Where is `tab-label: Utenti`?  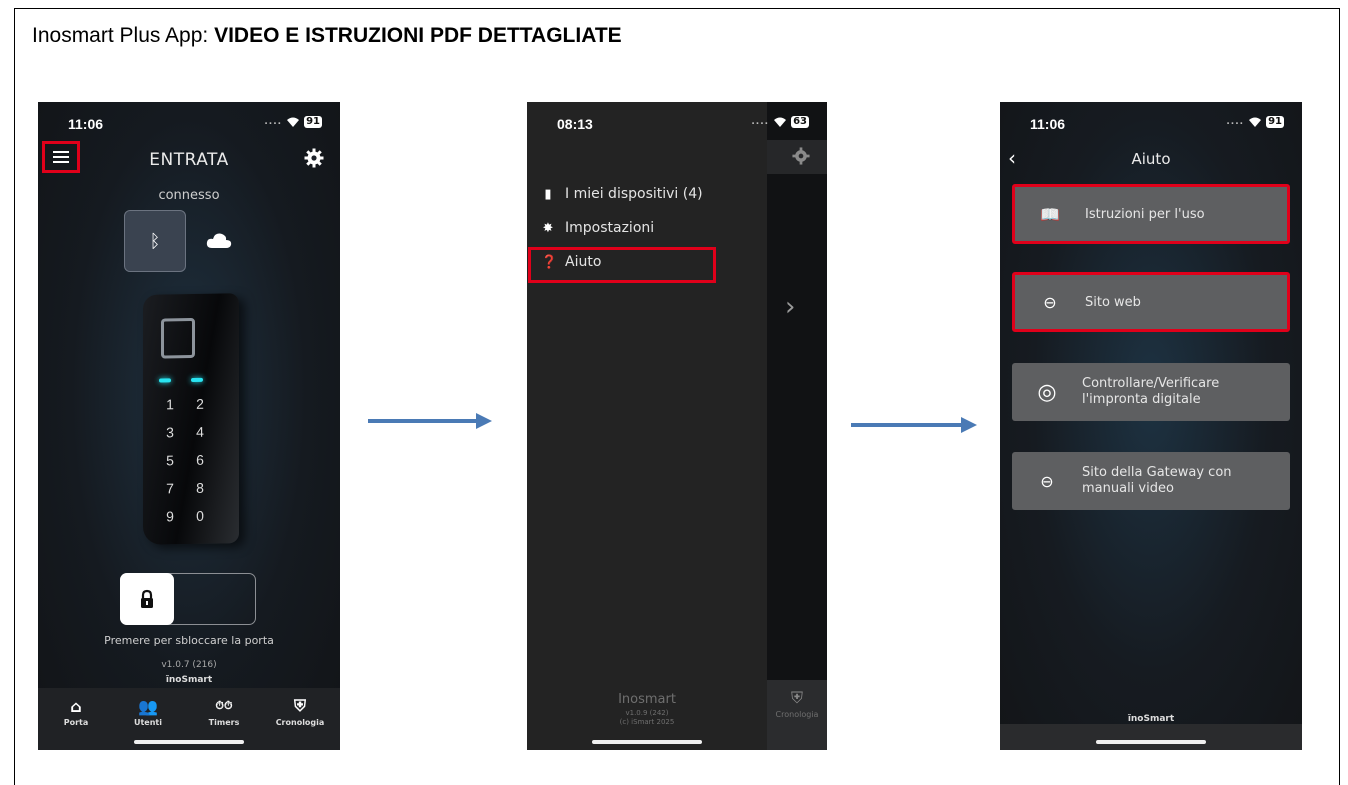
tab-label: Utenti is located at coordinates (147, 722).